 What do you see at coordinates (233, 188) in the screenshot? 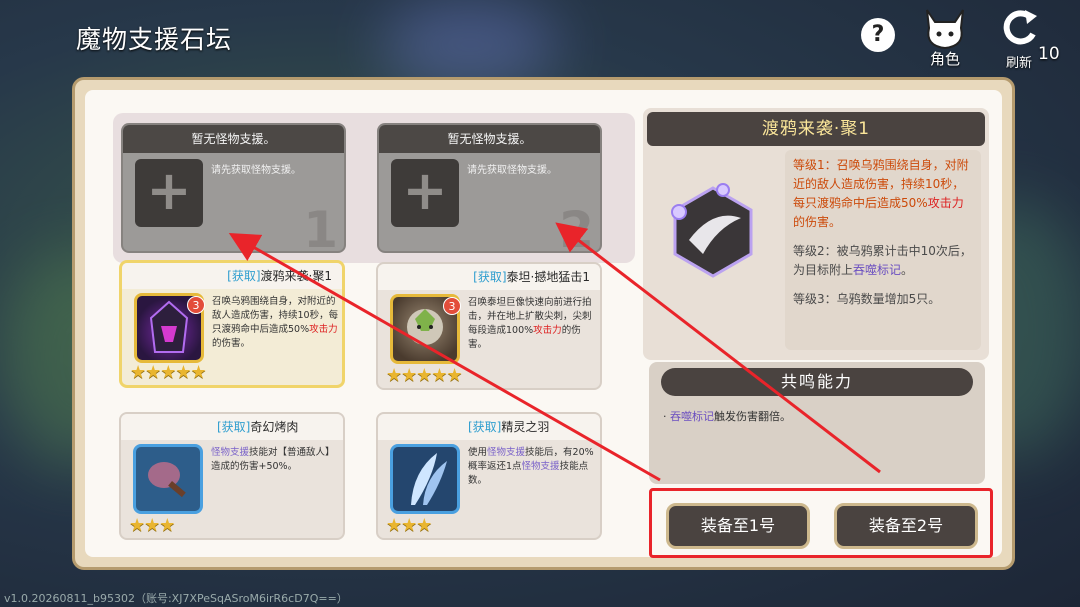
I see `support-slot-1: 暂无怪物支援。 + 请先获取怪物支援。 1` at bounding box center [233, 188].